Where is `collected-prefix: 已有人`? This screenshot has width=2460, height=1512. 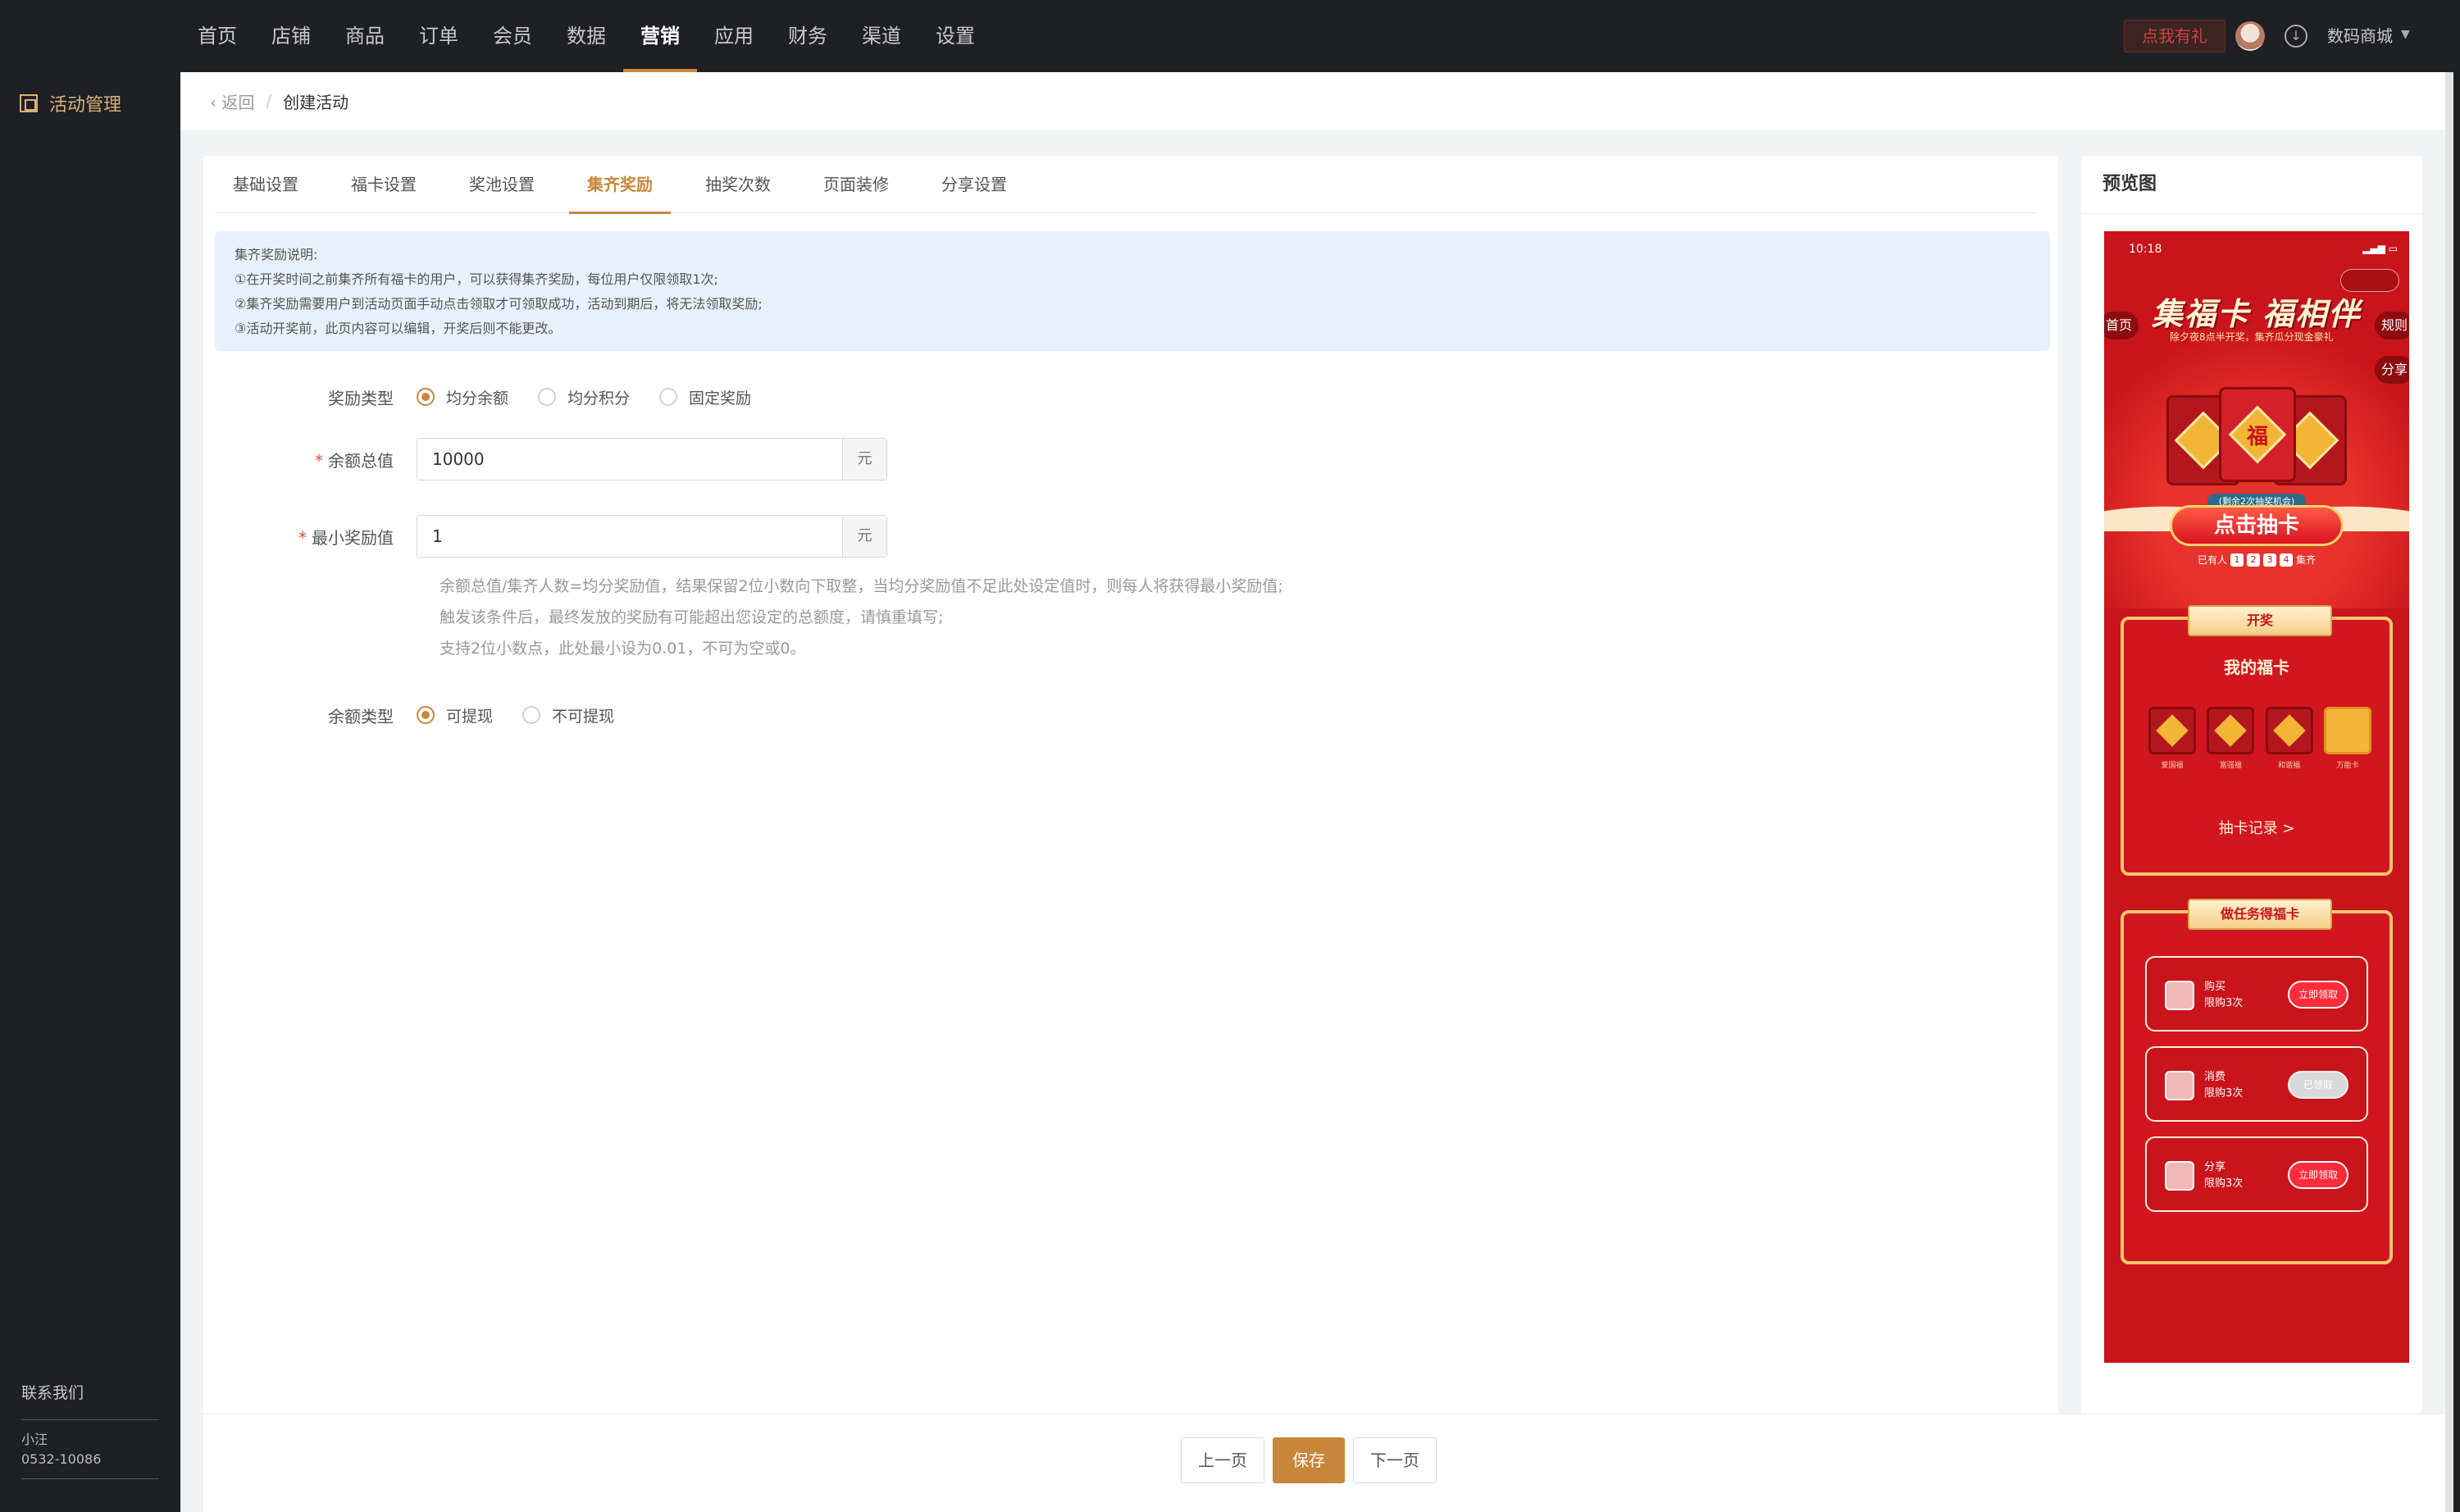 collected-prefix: 已有人 is located at coordinates (2212, 560).